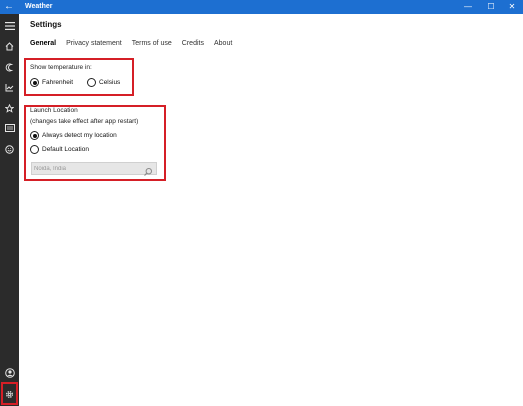  I want to click on always-detect-radio-indicator, so click(34, 135).